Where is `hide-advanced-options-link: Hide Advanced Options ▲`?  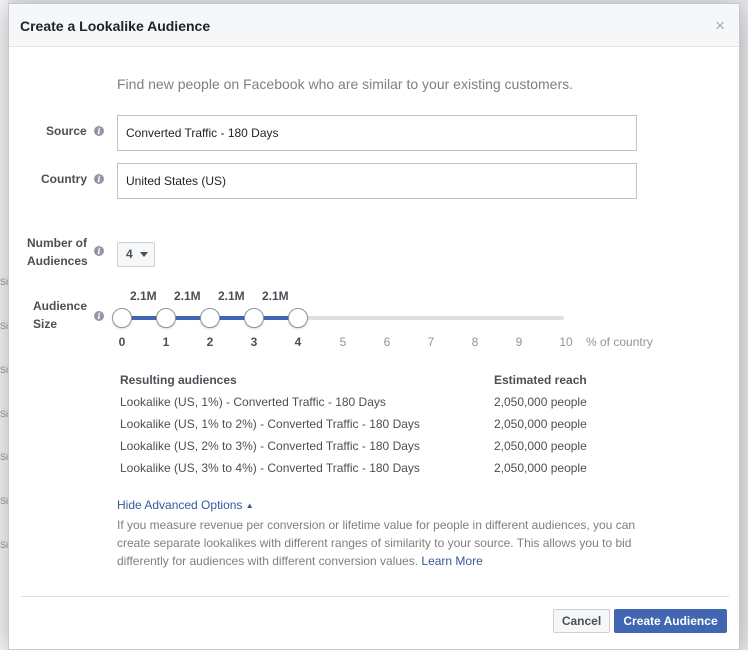 hide-advanced-options-link: Hide Advanced Options ▲ is located at coordinates (185, 505).